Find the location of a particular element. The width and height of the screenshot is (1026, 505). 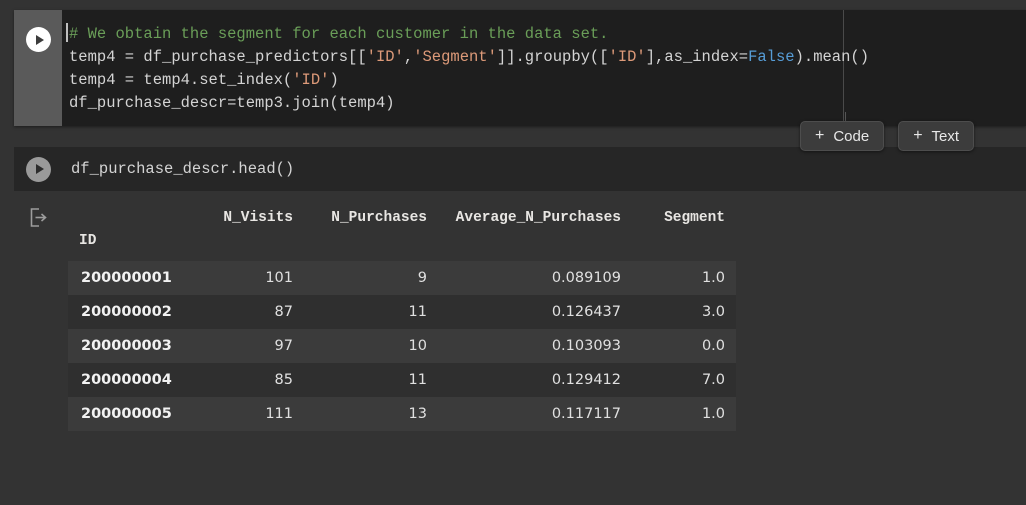

cell-2-editor: df_purchase_descr.head() is located at coordinates (544, 169).